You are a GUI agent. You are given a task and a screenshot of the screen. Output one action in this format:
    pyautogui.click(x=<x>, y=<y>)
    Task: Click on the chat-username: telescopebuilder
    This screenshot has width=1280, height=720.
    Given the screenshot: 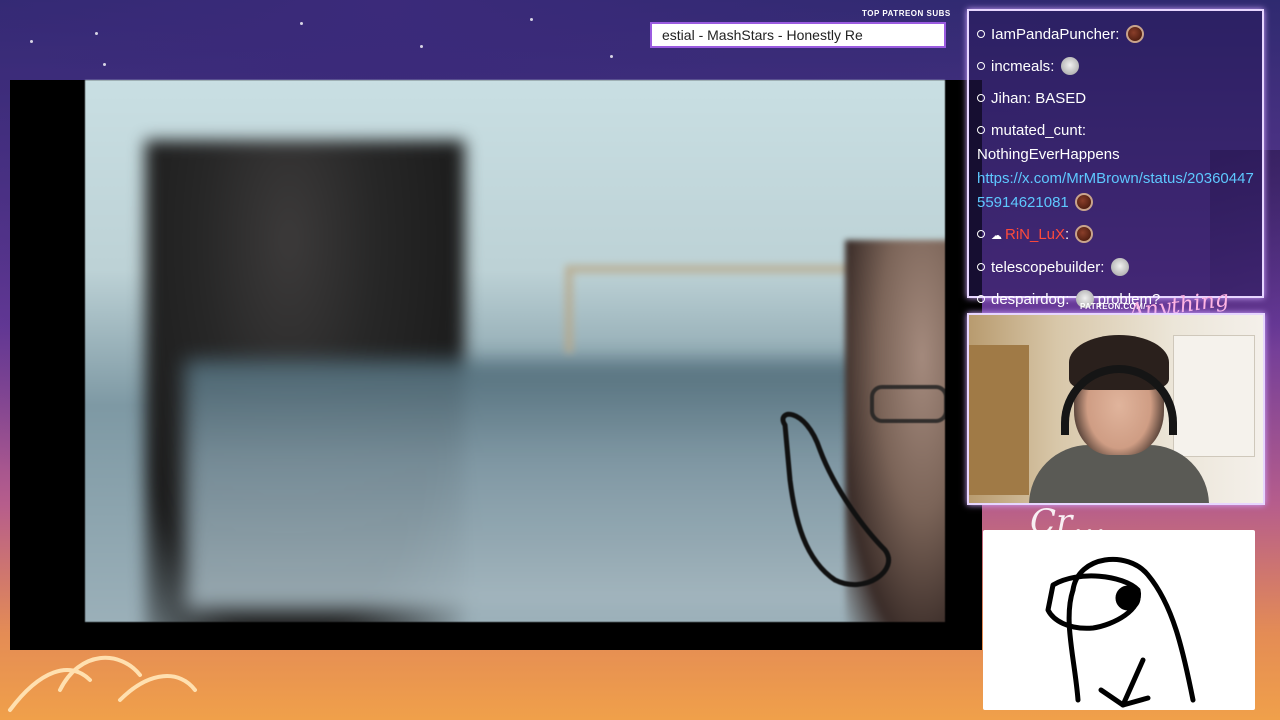 What is the action you would take?
    pyautogui.click(x=1045, y=267)
    